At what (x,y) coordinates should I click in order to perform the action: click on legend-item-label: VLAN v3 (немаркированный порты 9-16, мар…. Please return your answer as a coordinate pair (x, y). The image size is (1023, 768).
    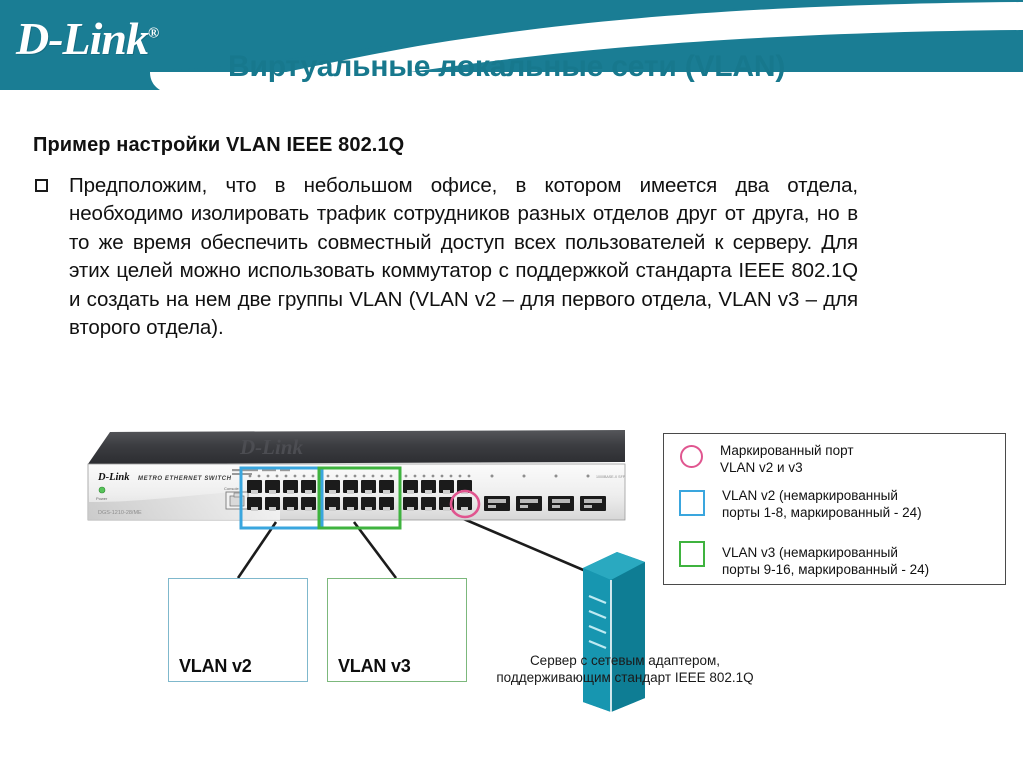
    Looking at the image, I should click on (826, 561).